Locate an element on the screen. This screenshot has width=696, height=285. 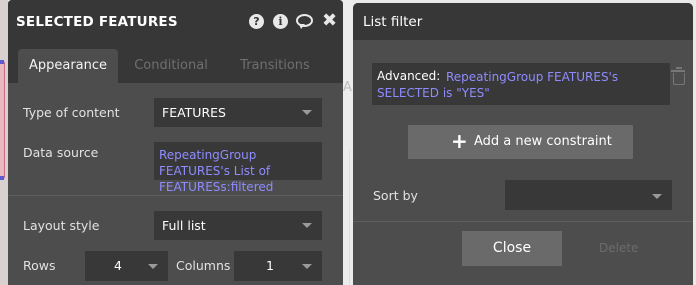
list-filter-title: List filter is located at coordinates (393, 22).